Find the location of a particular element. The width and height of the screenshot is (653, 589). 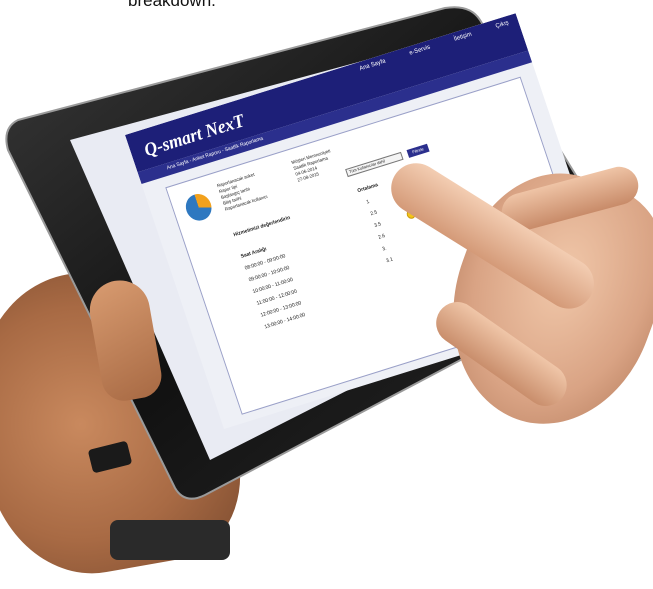

table-value: 3.1 is located at coordinates (389, 260).